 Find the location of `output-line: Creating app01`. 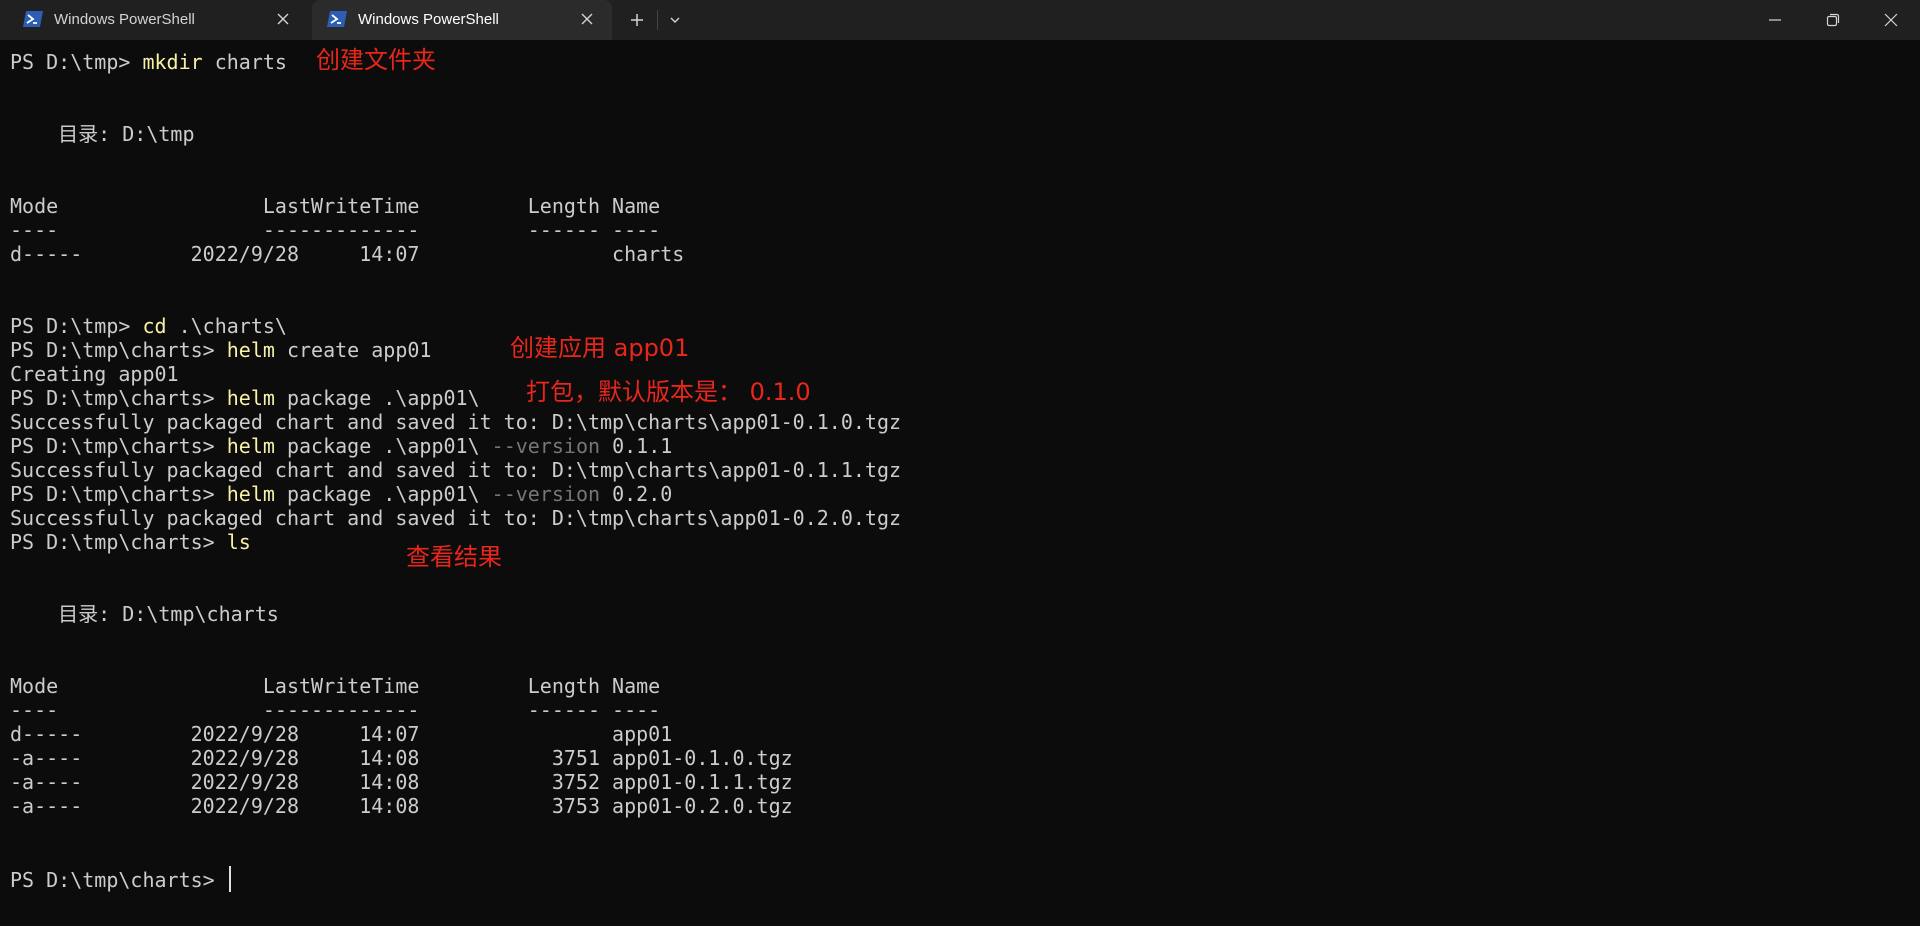

output-line: Creating app01 is located at coordinates (94, 374).